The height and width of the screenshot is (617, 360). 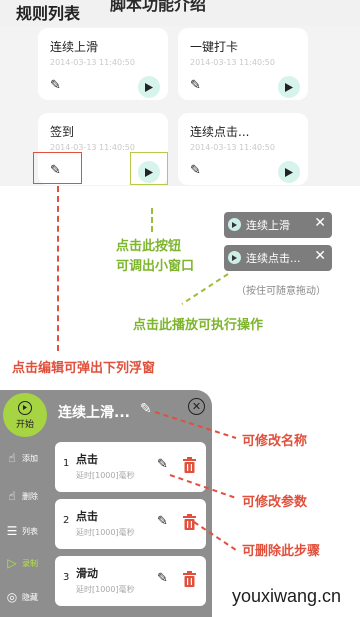 I want to click on hand-add-icon: ☝, so click(x=12, y=458).